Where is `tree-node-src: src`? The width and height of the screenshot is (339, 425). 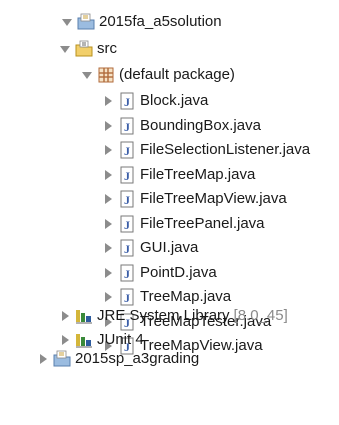
tree-node-src: src is located at coordinates (87, 49).